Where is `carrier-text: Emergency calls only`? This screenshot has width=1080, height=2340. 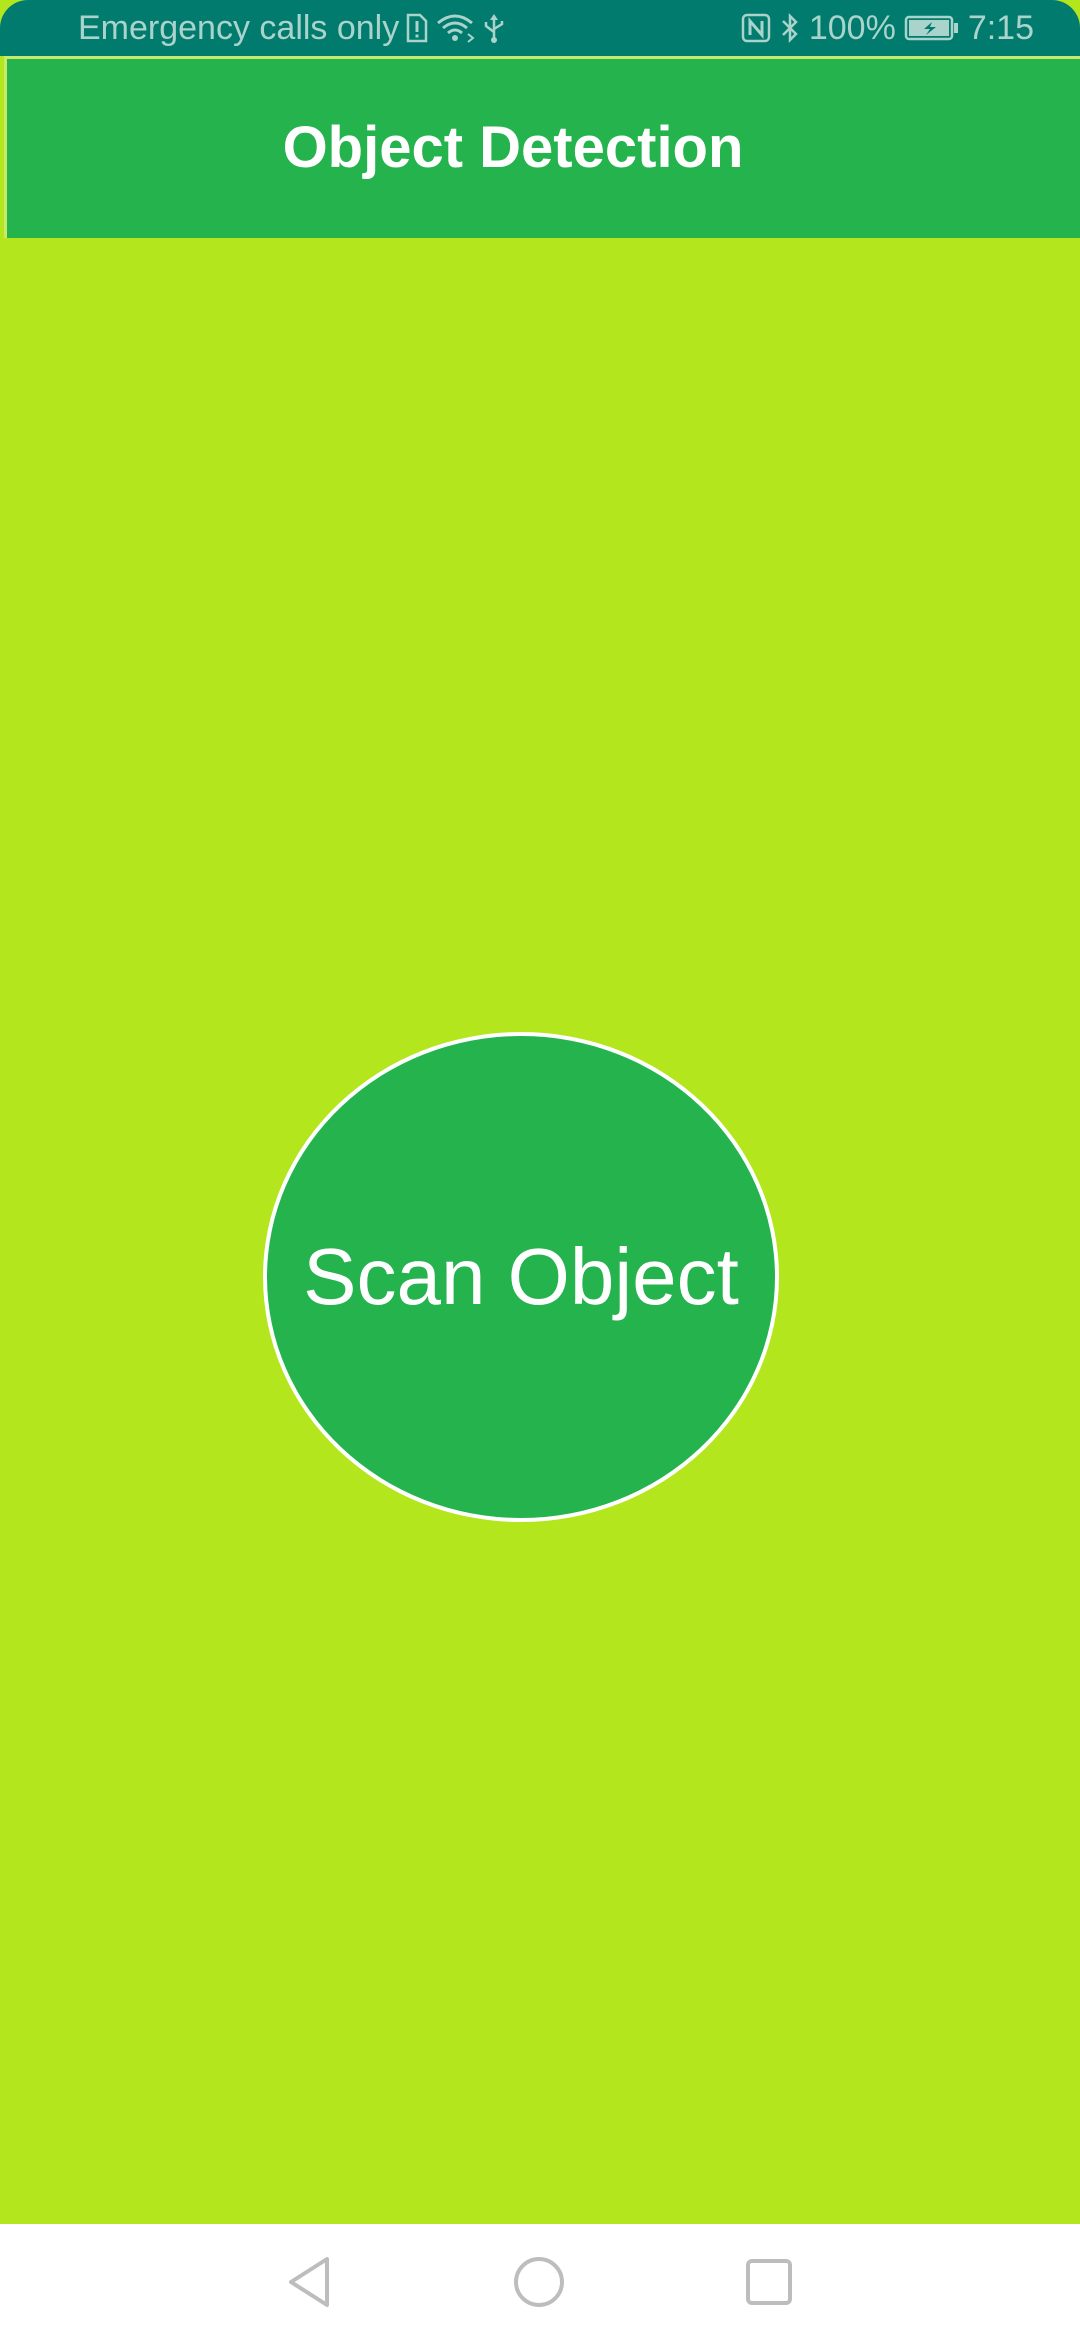 carrier-text: Emergency calls only is located at coordinates (239, 27).